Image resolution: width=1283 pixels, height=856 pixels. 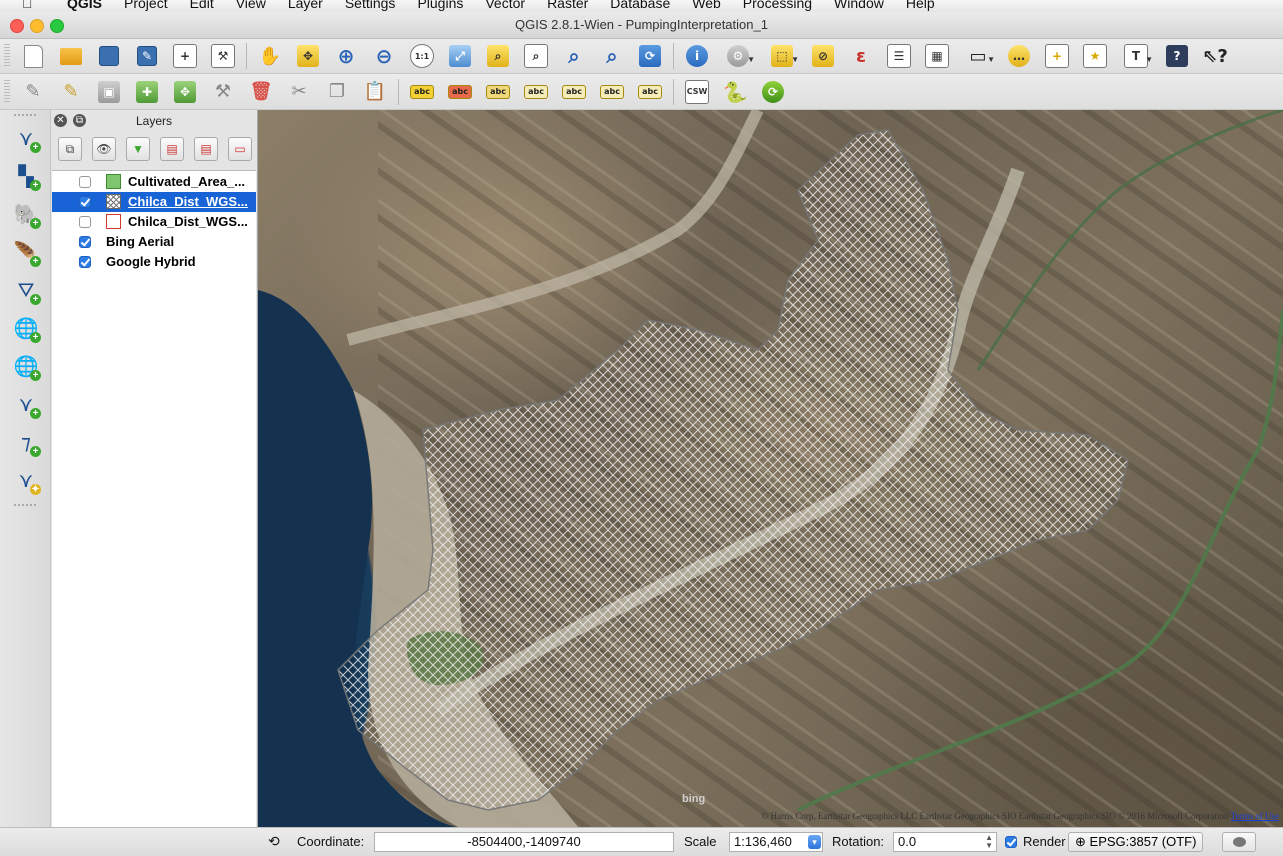 What do you see at coordinates (989, 842) in the screenshot?
I see `spinner-arrows-icon: ▲ ▼` at bounding box center [989, 842].